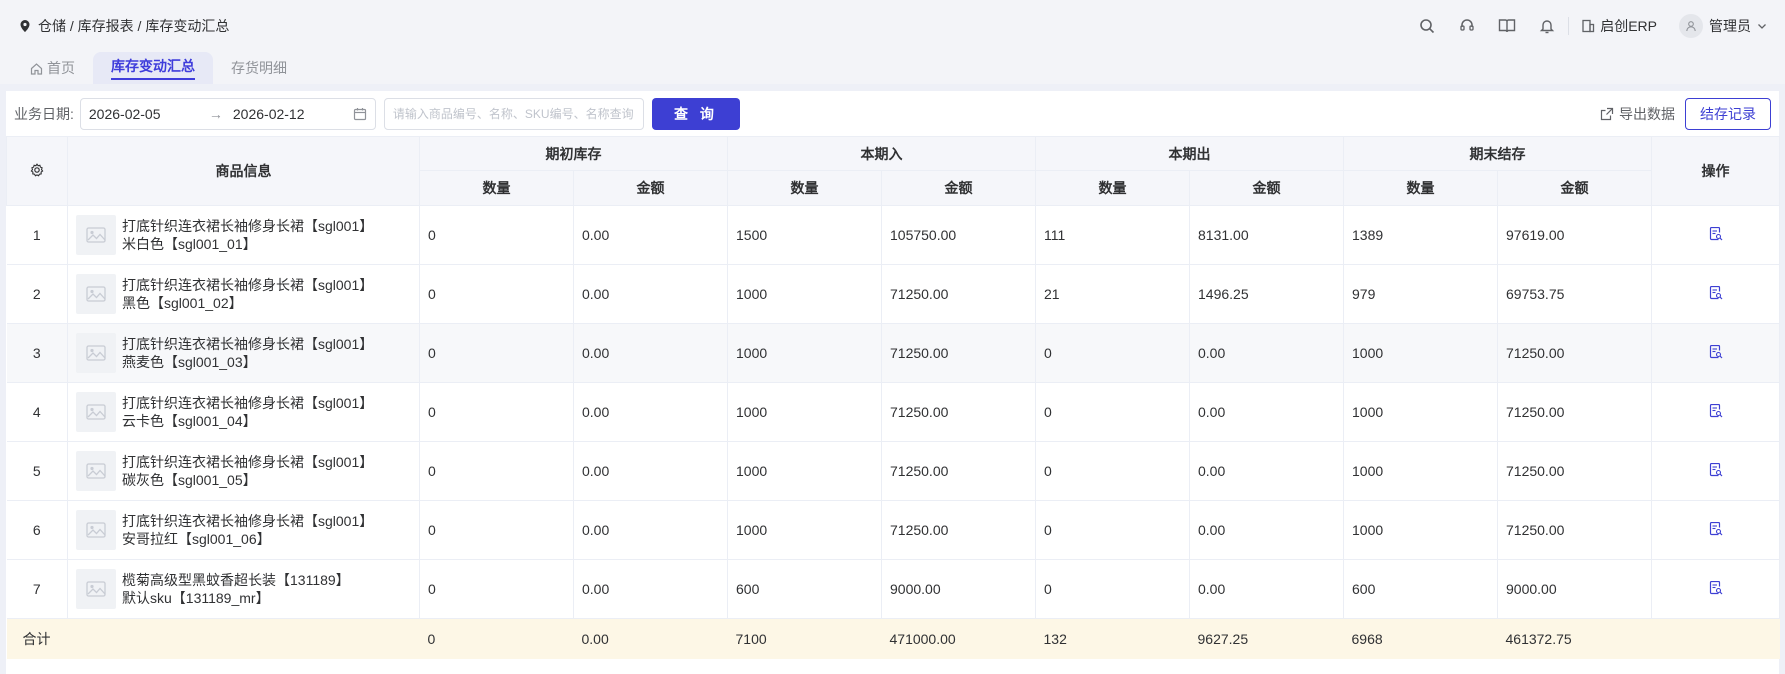  I want to click on cell-close-amt: 97619.00, so click(1574, 235).